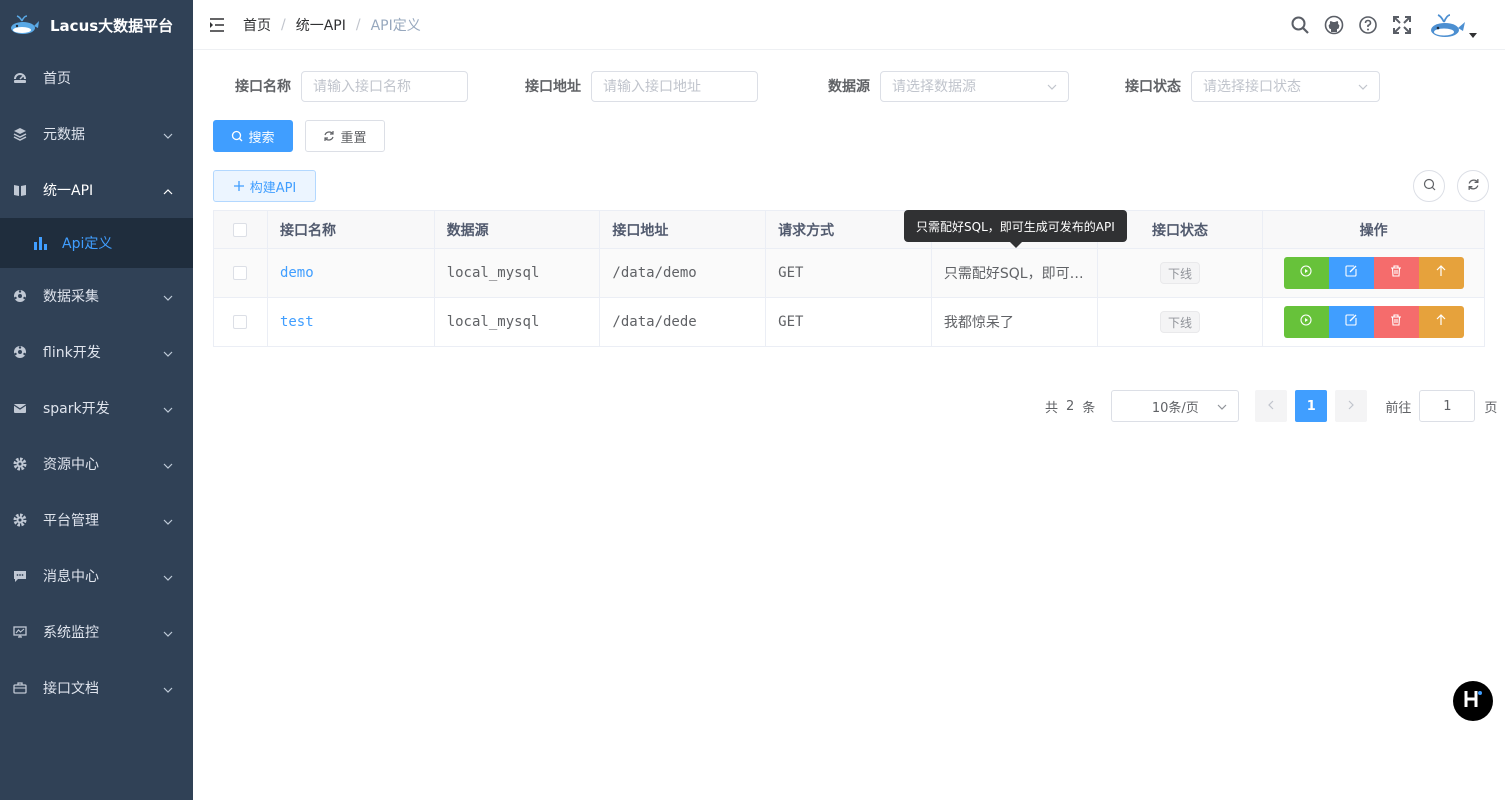 The width and height of the screenshot is (1505, 800). I want to click on sidebar-item-label: 数据采集, so click(71, 297).